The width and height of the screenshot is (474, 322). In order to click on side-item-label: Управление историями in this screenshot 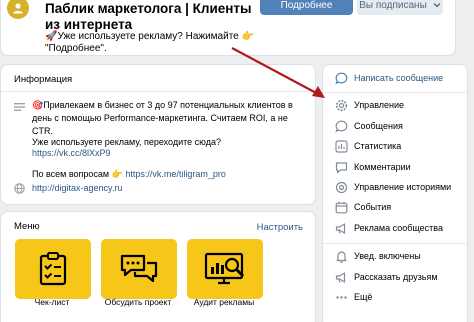, I will do `click(403, 187)`.